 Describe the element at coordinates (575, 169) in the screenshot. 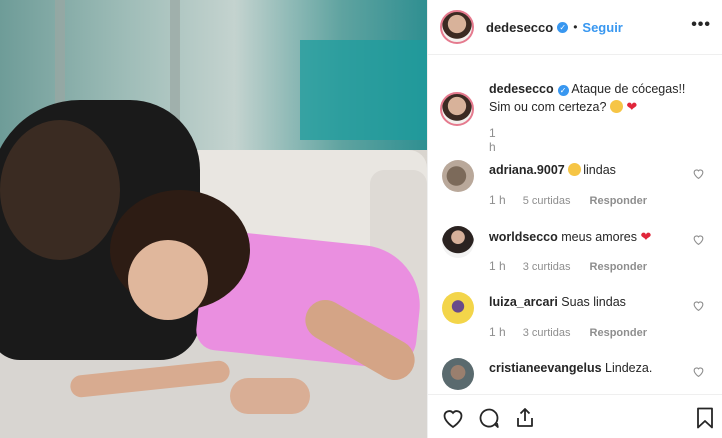

I see `yum-emoji-icon` at that location.